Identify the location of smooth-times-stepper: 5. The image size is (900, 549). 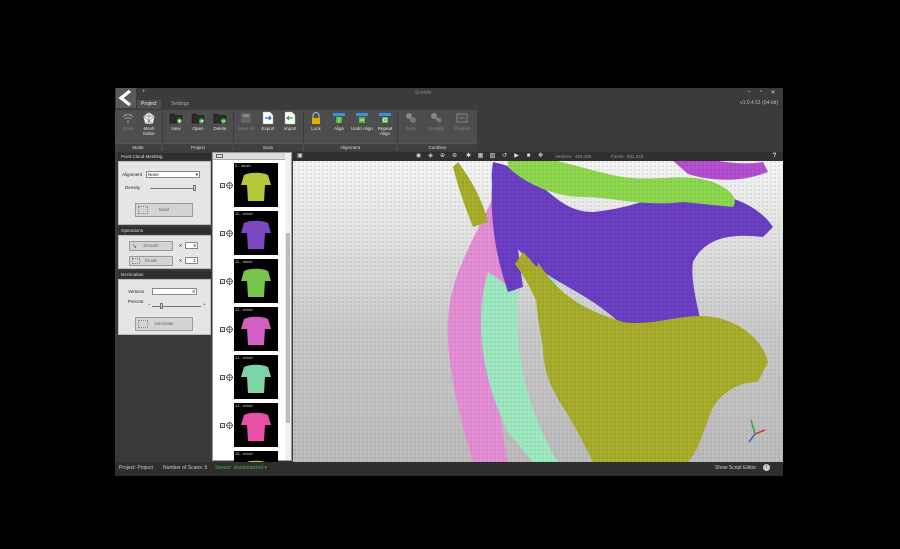
(191, 245).